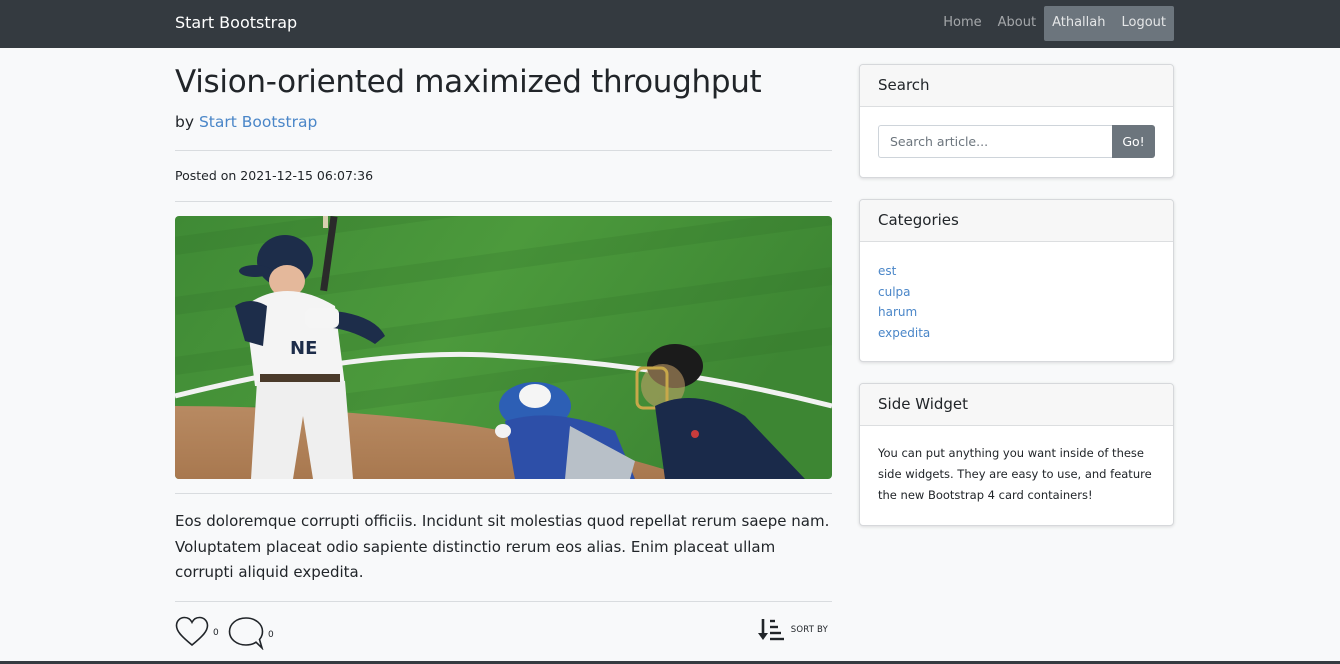 The width and height of the screenshot is (1340, 664). Describe the element at coordinates (1016, 333) in the screenshot. I see `list-item: expedita` at that location.